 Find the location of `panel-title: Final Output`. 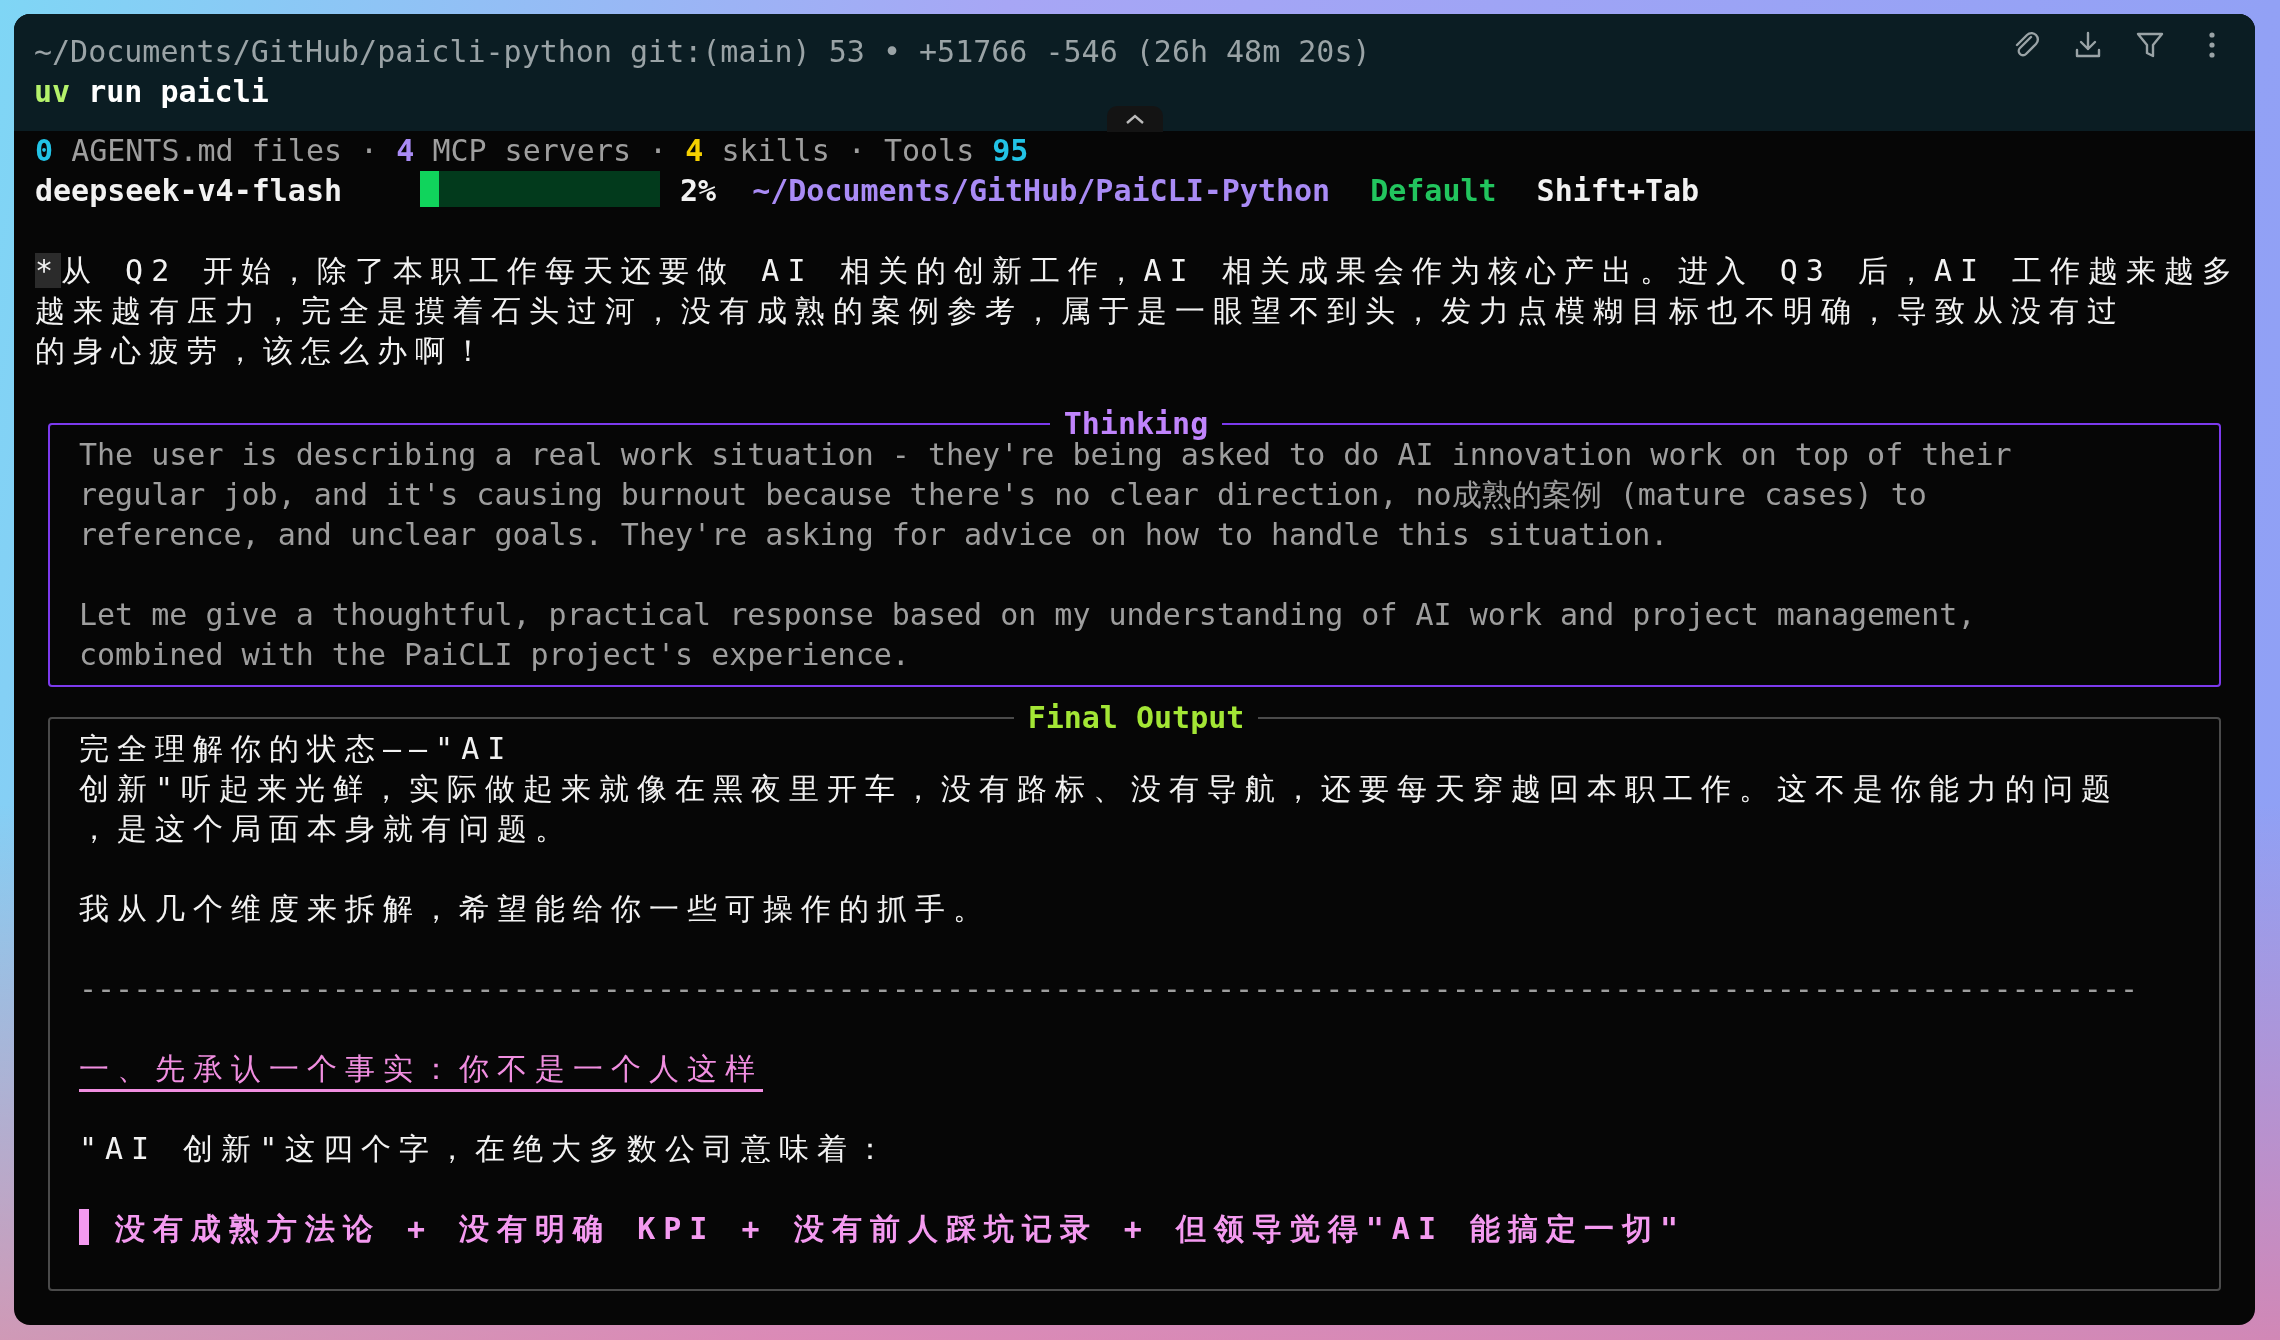

panel-title: Final Output is located at coordinates (1136, 718).